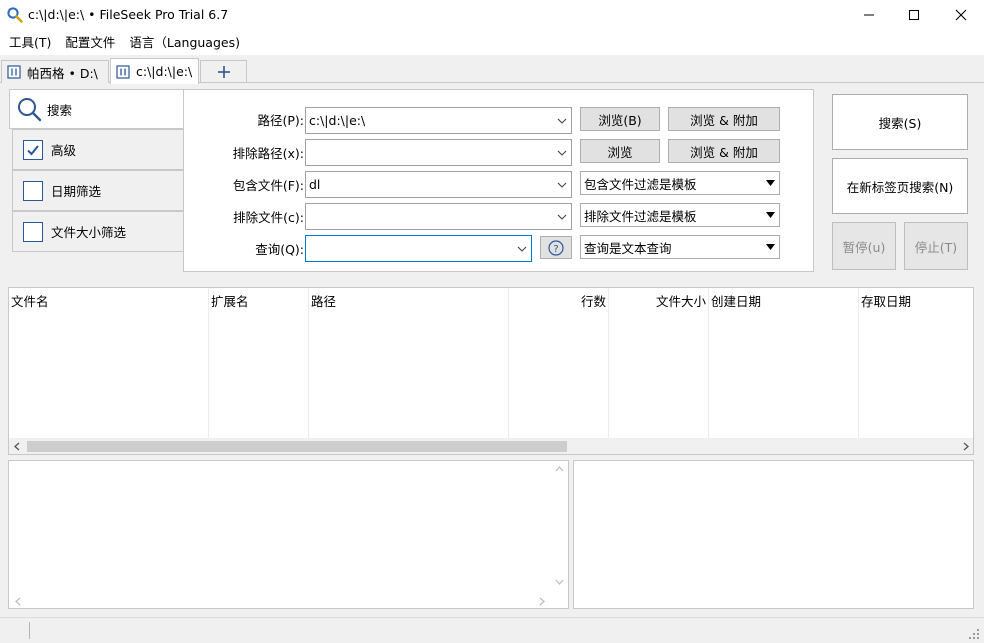 The image size is (984, 643). Describe the element at coordinates (900, 122) in the screenshot. I see `search-button: 搜索(S)` at that location.